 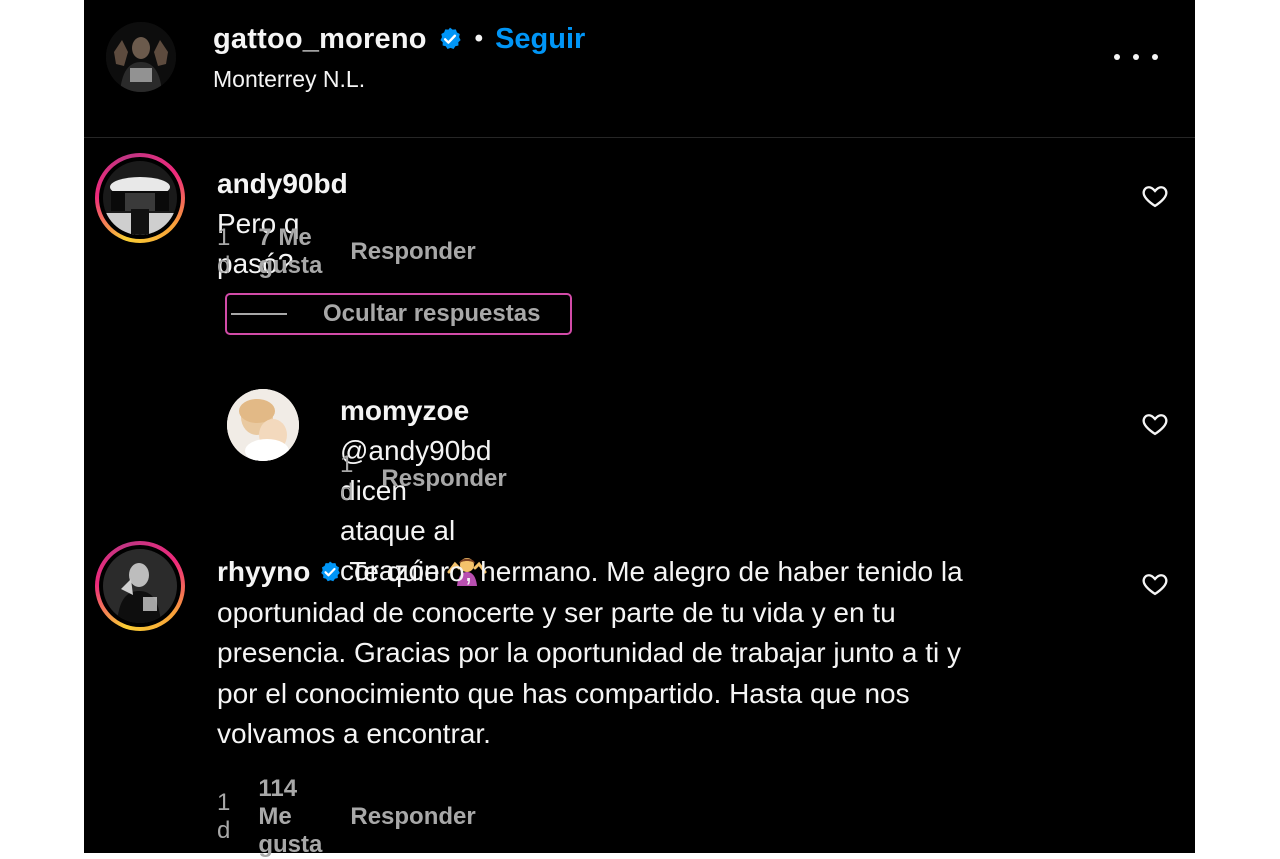 I want to click on author-avatar, so click(x=141, y=57).